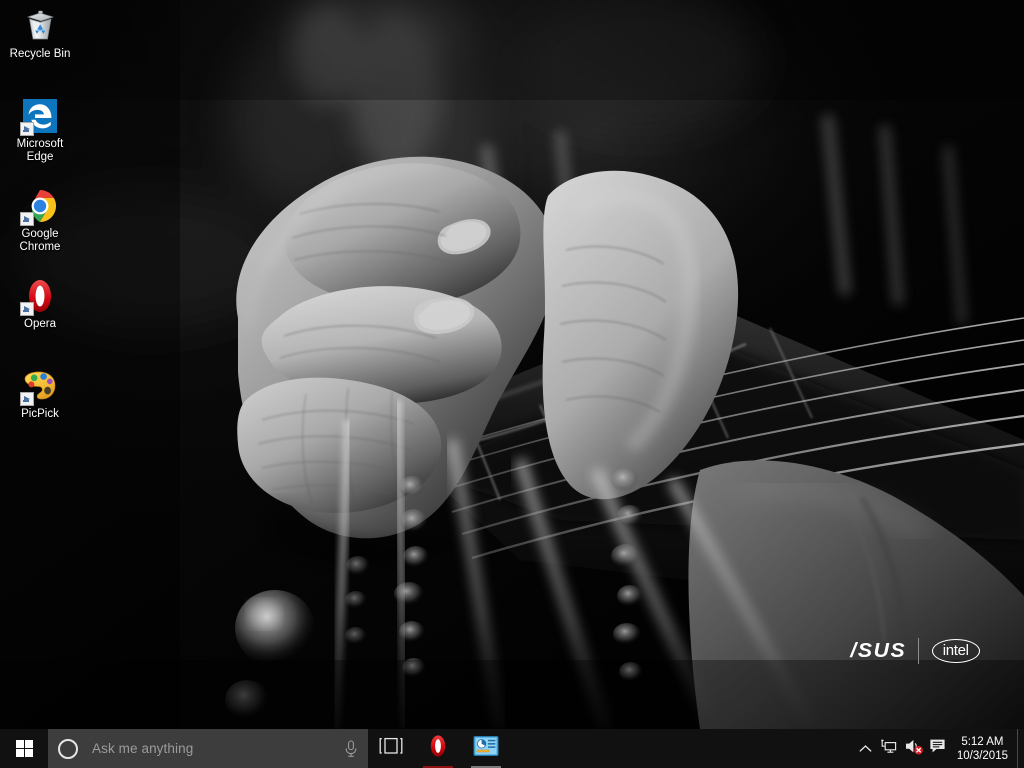  I want to click on microphone-icon, so click(351, 748).